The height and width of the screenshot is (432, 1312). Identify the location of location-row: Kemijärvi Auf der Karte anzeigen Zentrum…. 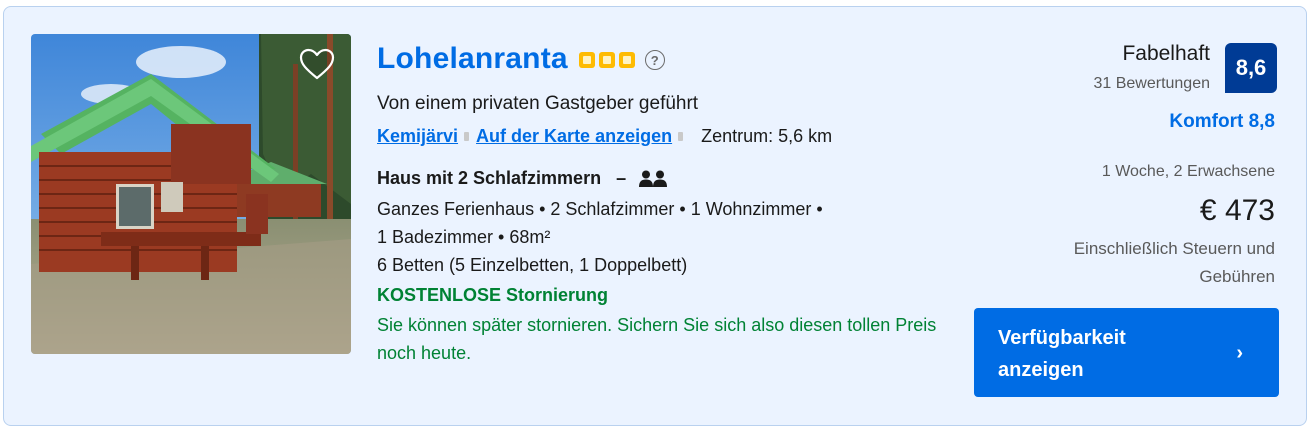
(604, 136).